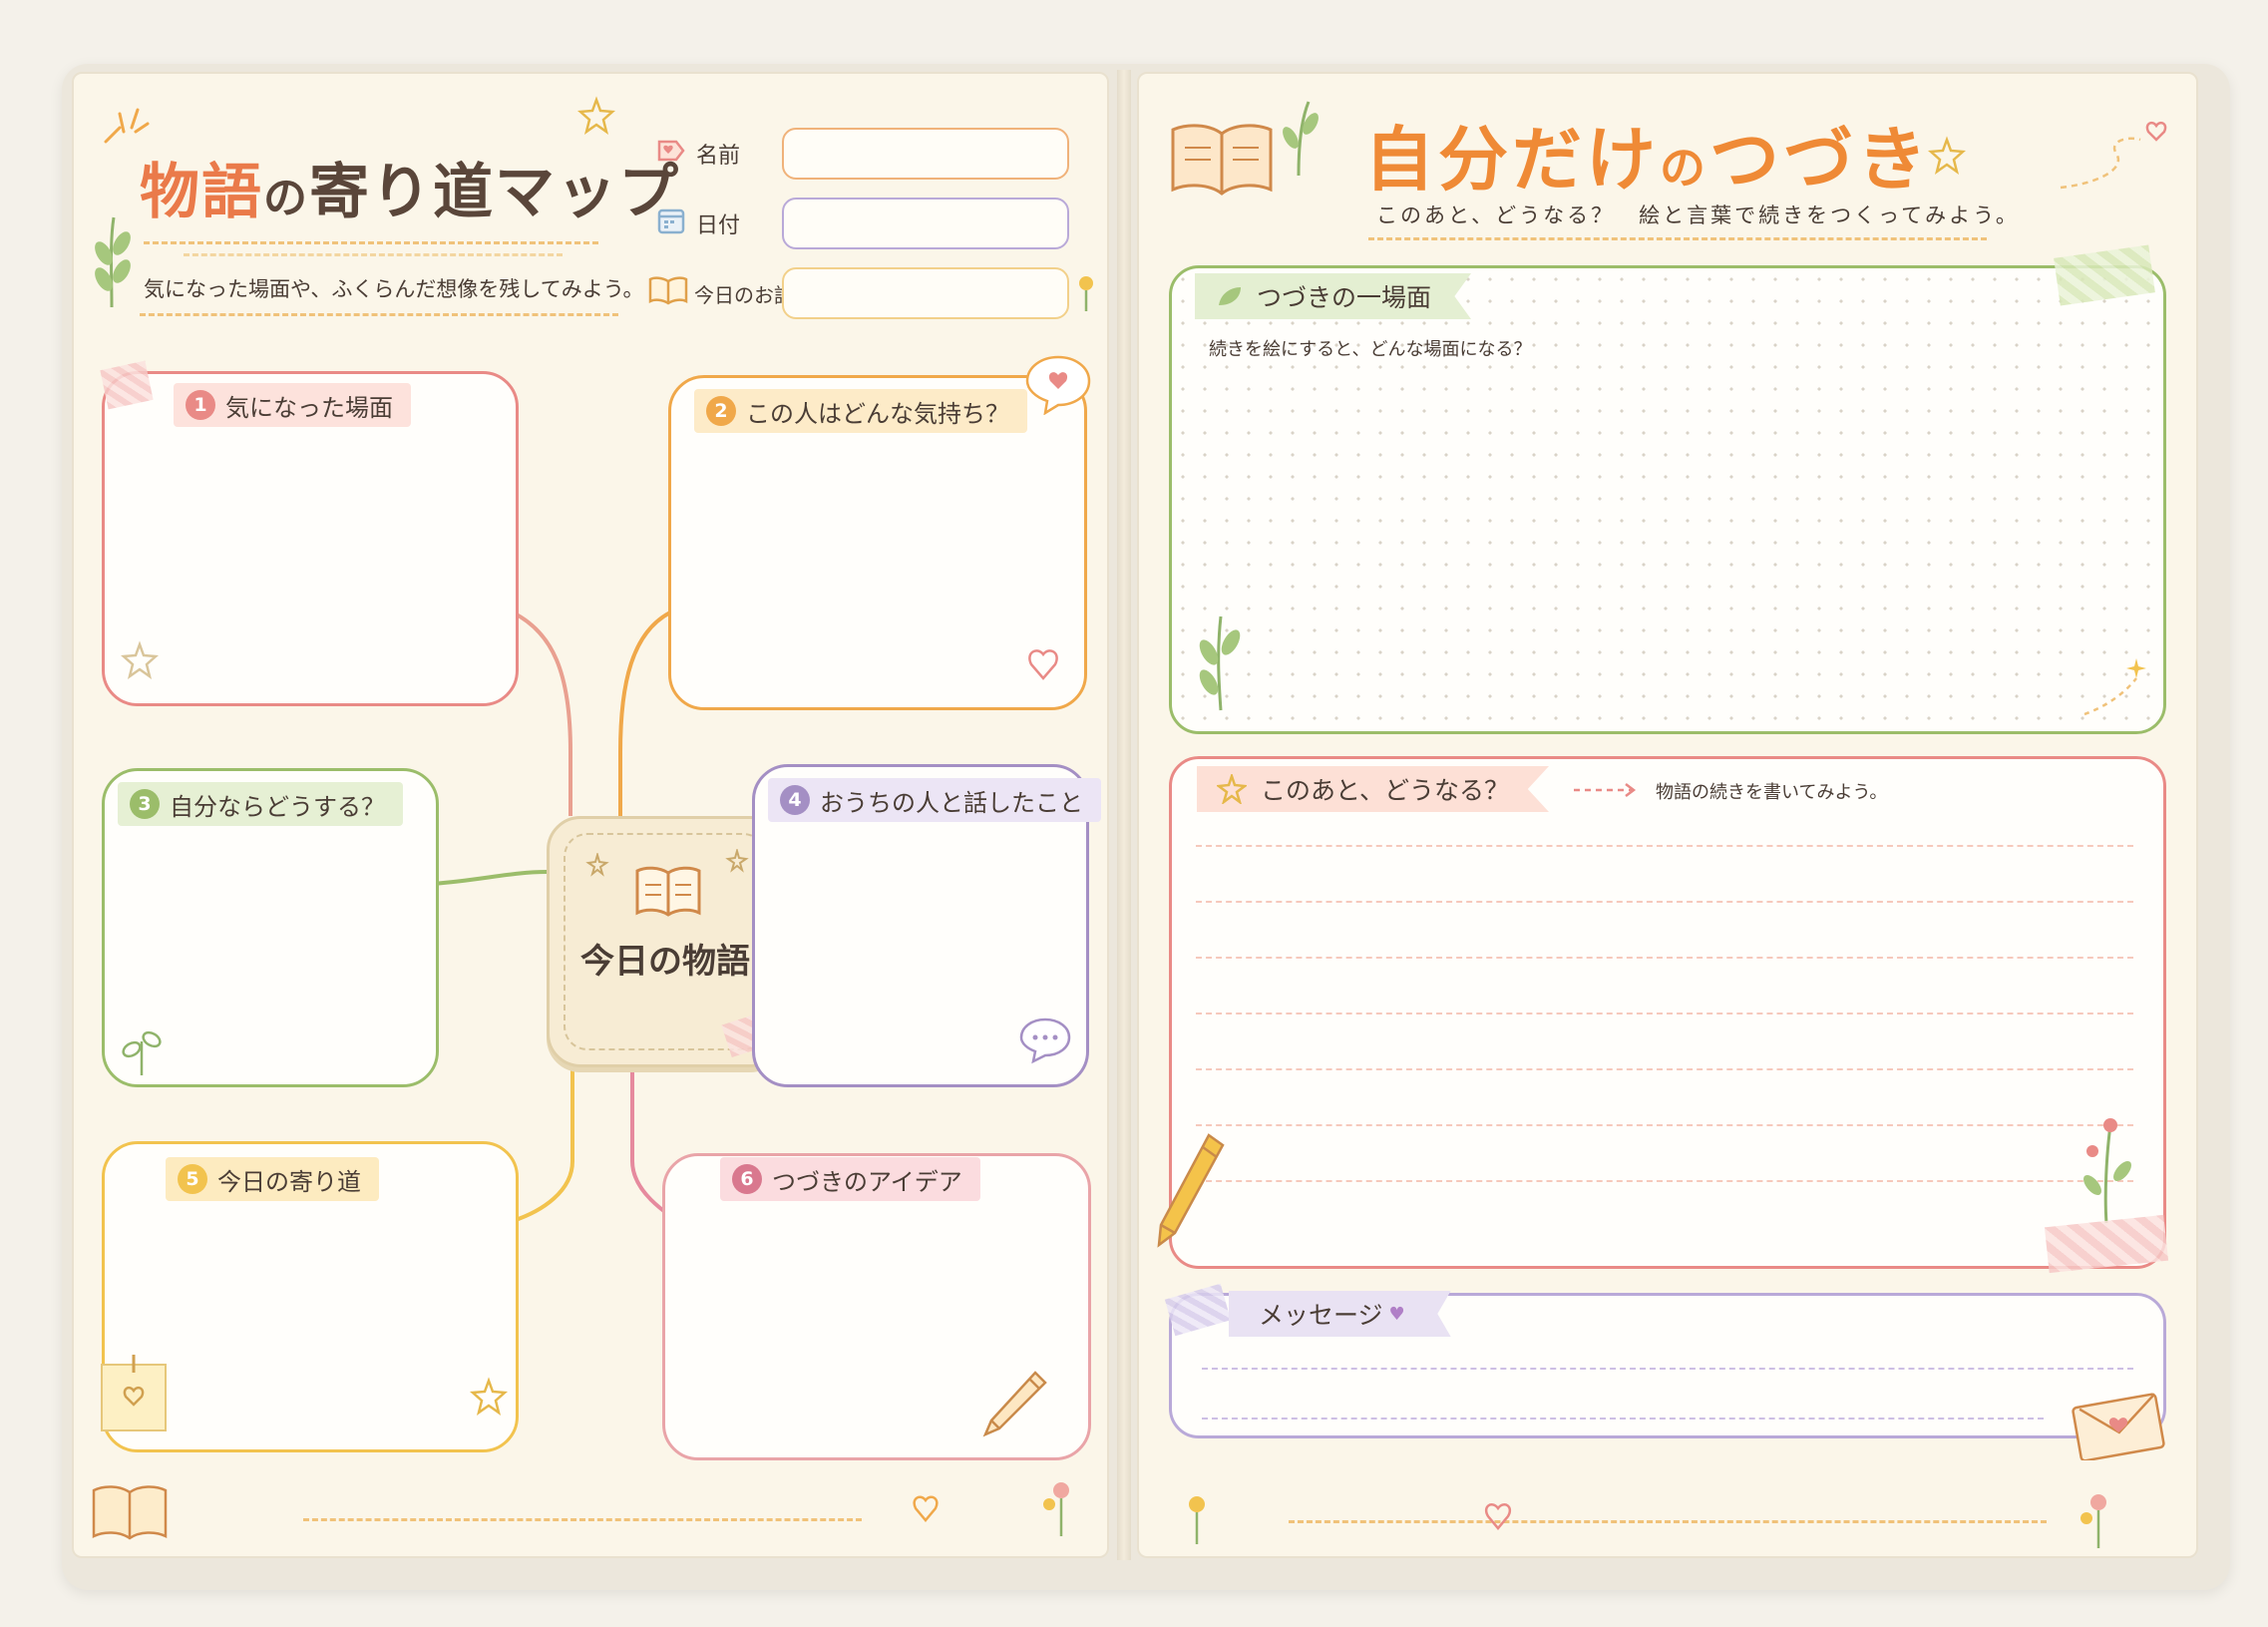 This screenshot has width=2268, height=1627. What do you see at coordinates (665, 962) in the screenshot?
I see `center-label: 今日の物語` at bounding box center [665, 962].